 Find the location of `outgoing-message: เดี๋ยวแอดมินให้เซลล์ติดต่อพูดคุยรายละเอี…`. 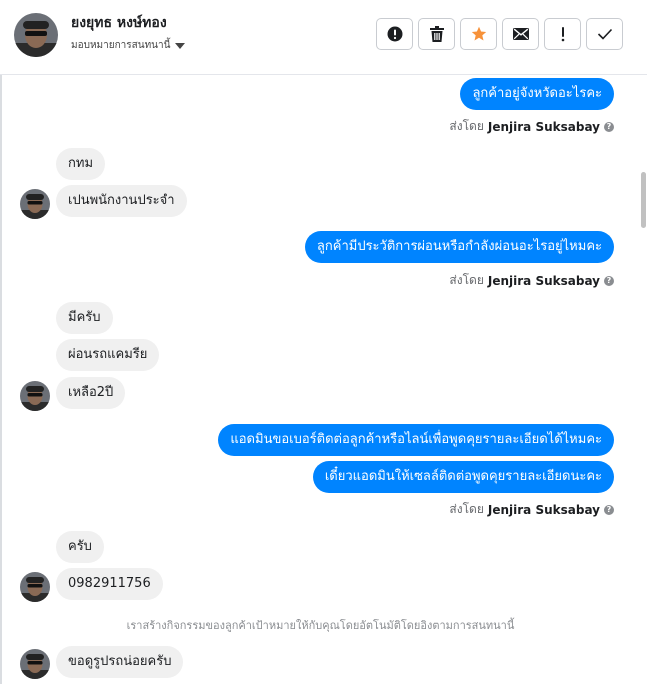

outgoing-message: เดี๋ยวแอดมินให้เซลล์ติดต่อพูดคุยรายละเอี… is located at coordinates (463, 477).